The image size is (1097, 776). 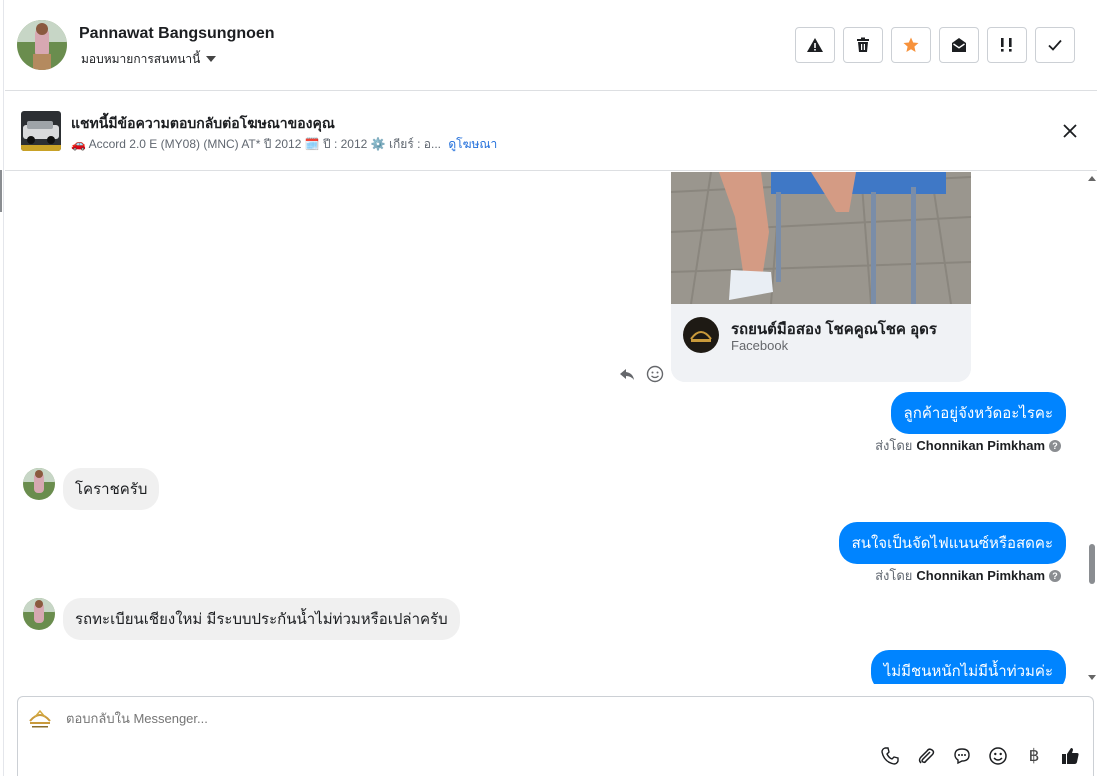 What do you see at coordinates (998, 756) in the screenshot?
I see `emoji-icon` at bounding box center [998, 756].